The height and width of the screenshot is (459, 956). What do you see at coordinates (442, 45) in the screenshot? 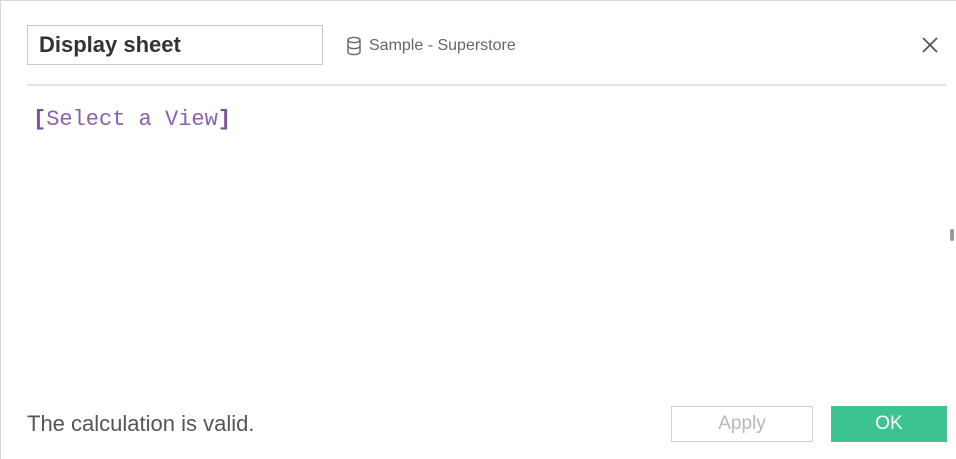
I see `datasource-label: Sample - Superstore` at bounding box center [442, 45].